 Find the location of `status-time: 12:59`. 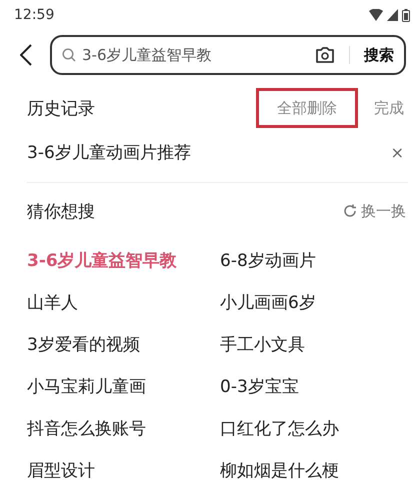

status-time: 12:59 is located at coordinates (35, 15).